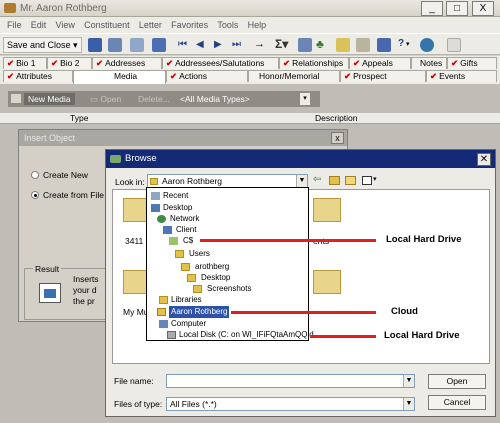 The height and width of the screenshot is (423, 500). I want to click on save-close-button: Save and Close ▾, so click(42, 45).